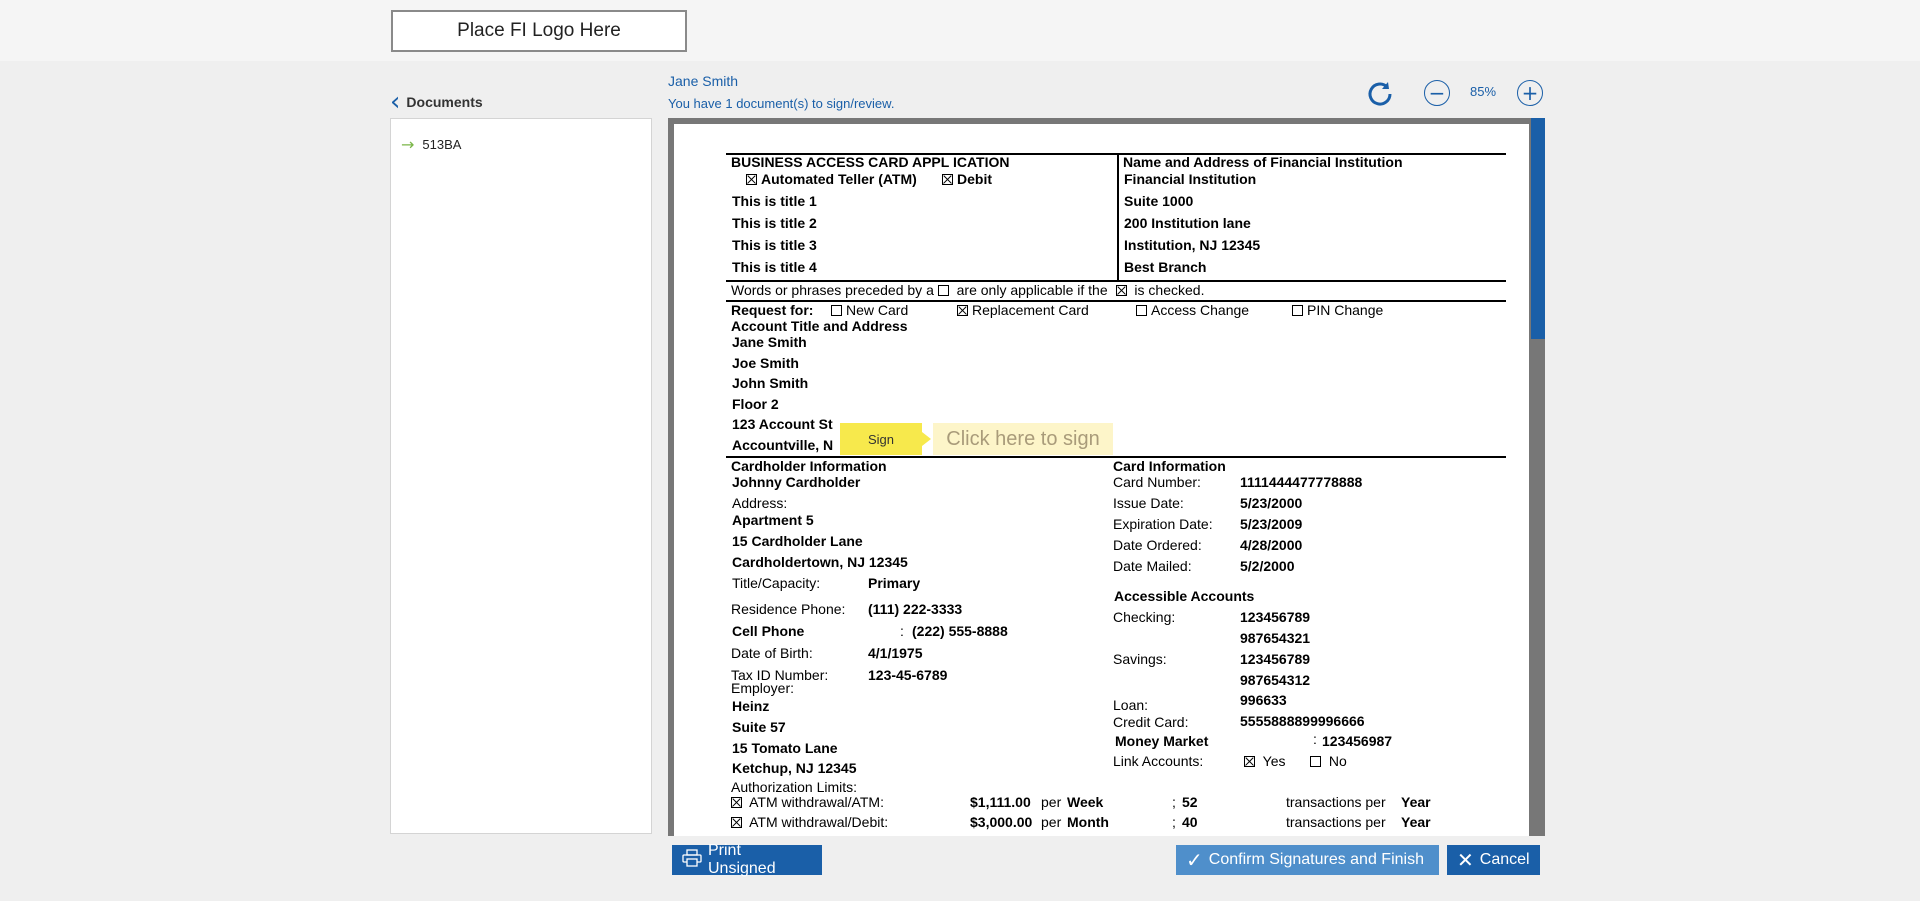 This screenshot has height=901, width=1920. What do you see at coordinates (960, 631) in the screenshot?
I see `cell-phone-value: (222) 555-8888` at bounding box center [960, 631].